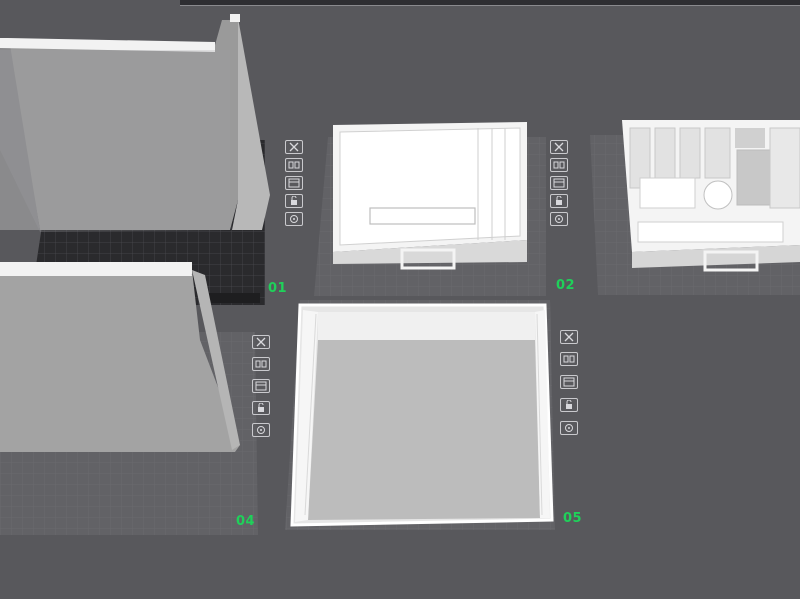  Describe the element at coordinates (566, 285) in the screenshot. I see `plate-02-number: 02` at that location.